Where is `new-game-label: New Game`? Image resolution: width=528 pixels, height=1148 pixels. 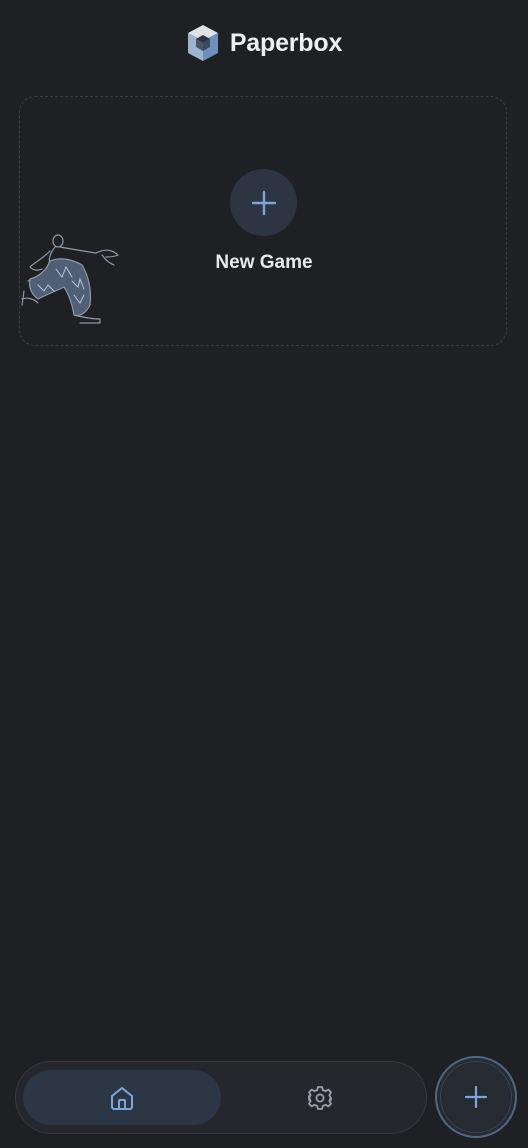 new-game-label: New Game is located at coordinates (264, 262).